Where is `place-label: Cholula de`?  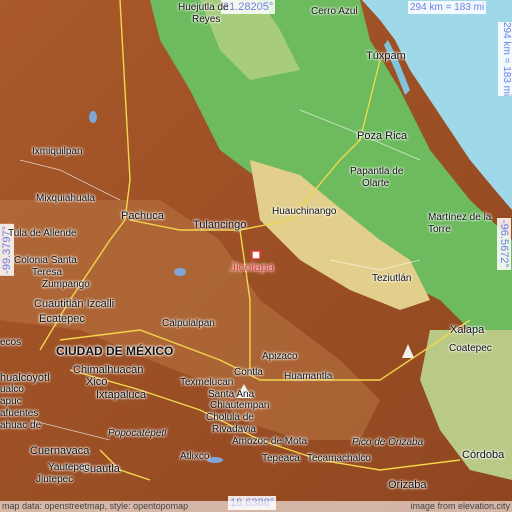
place-label: Cholula de is located at coordinates (230, 417).